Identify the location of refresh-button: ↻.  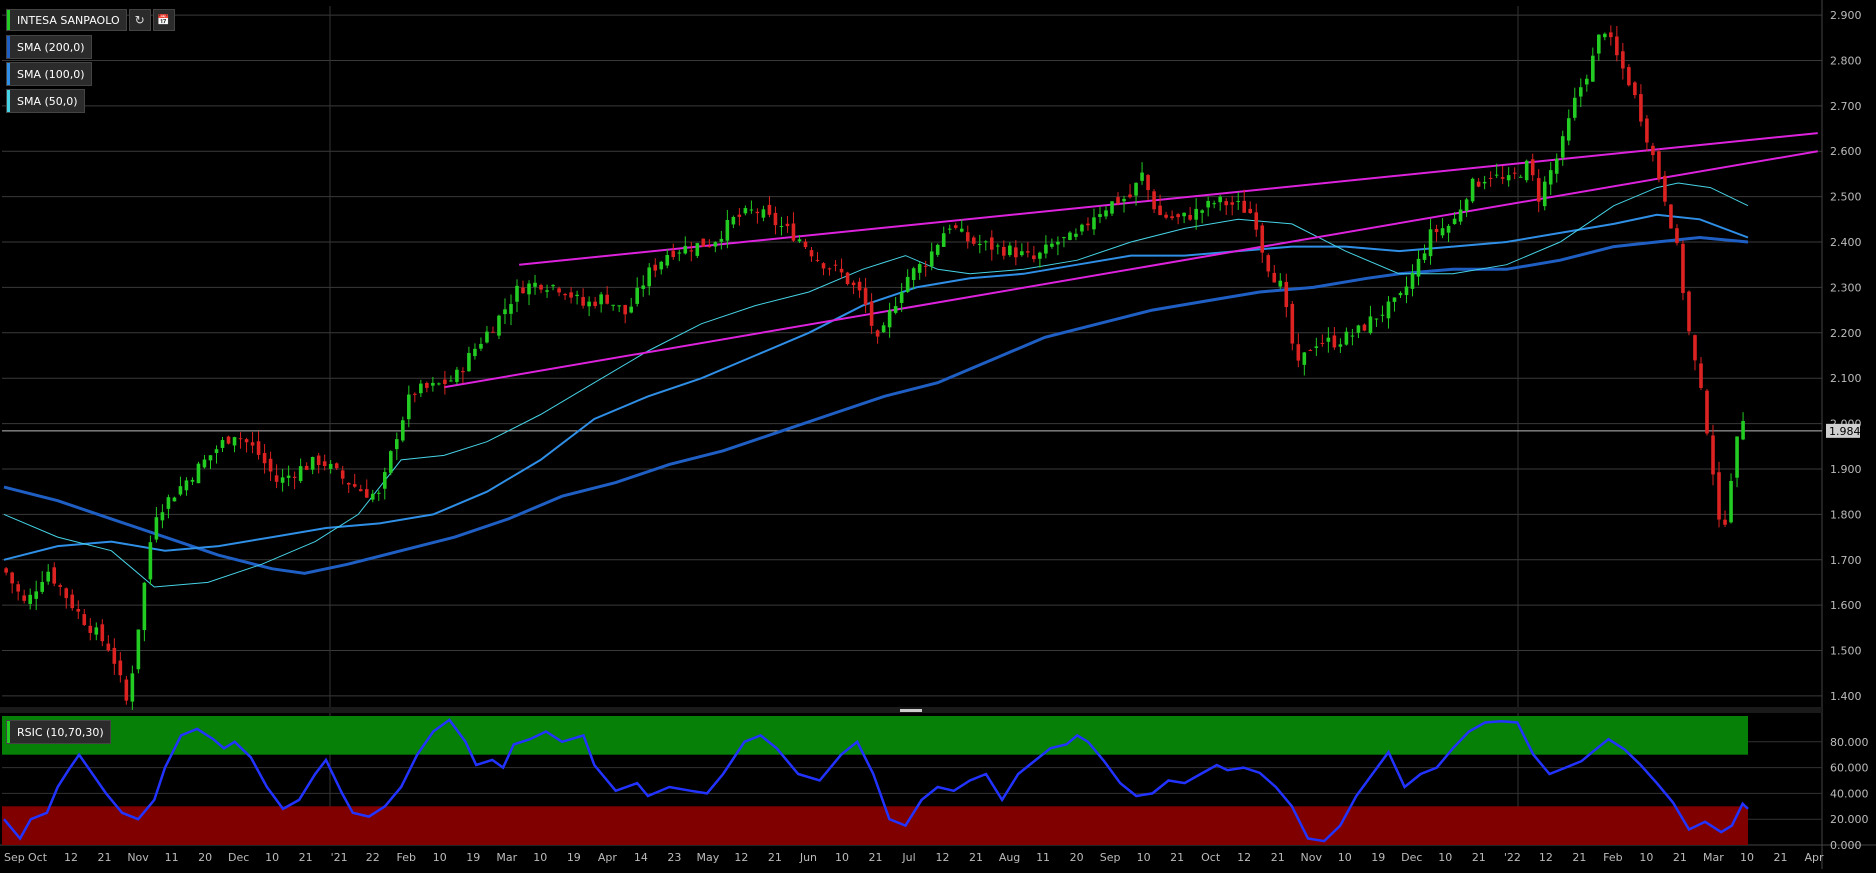
(139, 20).